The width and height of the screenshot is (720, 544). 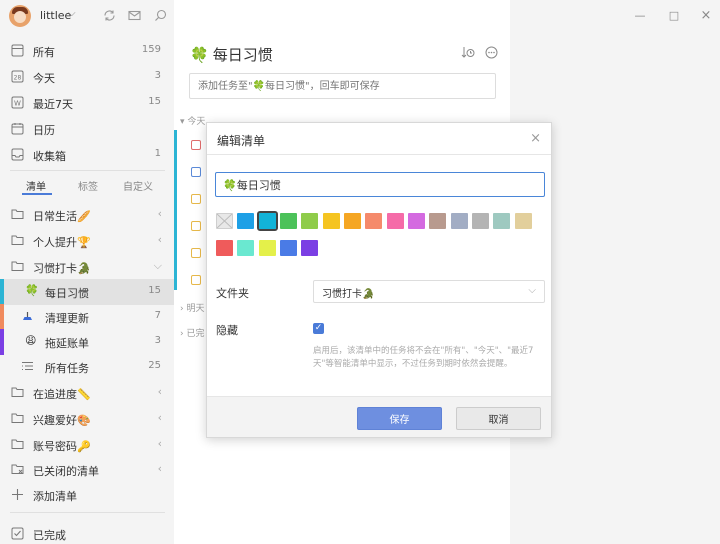 What do you see at coordinates (55, 15) in the screenshot?
I see `username: littlee` at bounding box center [55, 15].